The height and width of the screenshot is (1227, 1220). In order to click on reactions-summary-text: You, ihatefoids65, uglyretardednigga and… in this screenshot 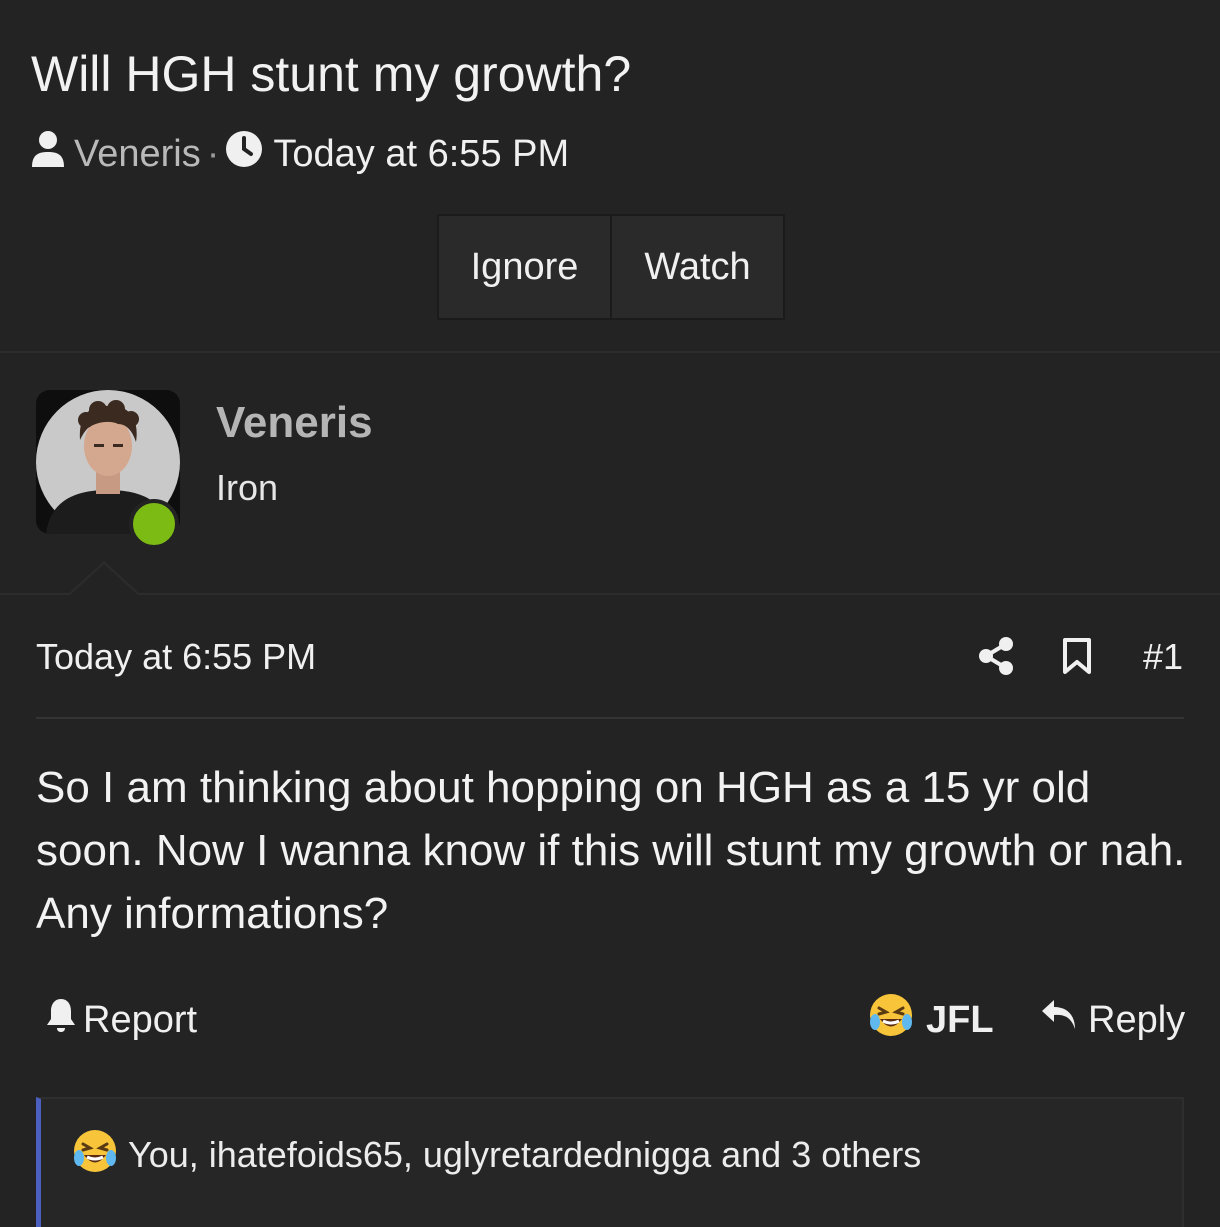, I will do `click(525, 1154)`.